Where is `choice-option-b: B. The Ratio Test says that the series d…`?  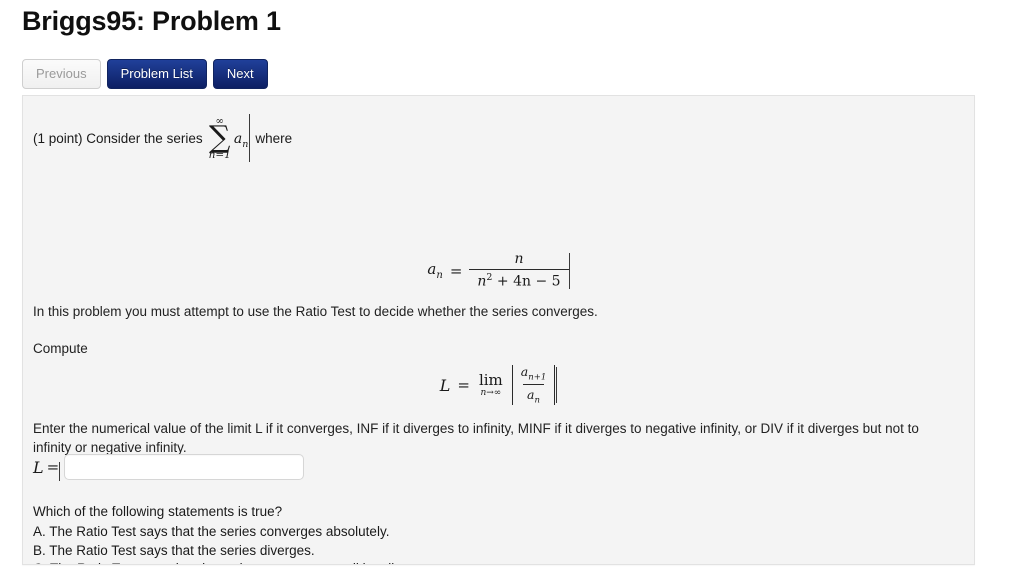 choice-option-b: B. The Ratio Test says that the series d… is located at coordinates (174, 550).